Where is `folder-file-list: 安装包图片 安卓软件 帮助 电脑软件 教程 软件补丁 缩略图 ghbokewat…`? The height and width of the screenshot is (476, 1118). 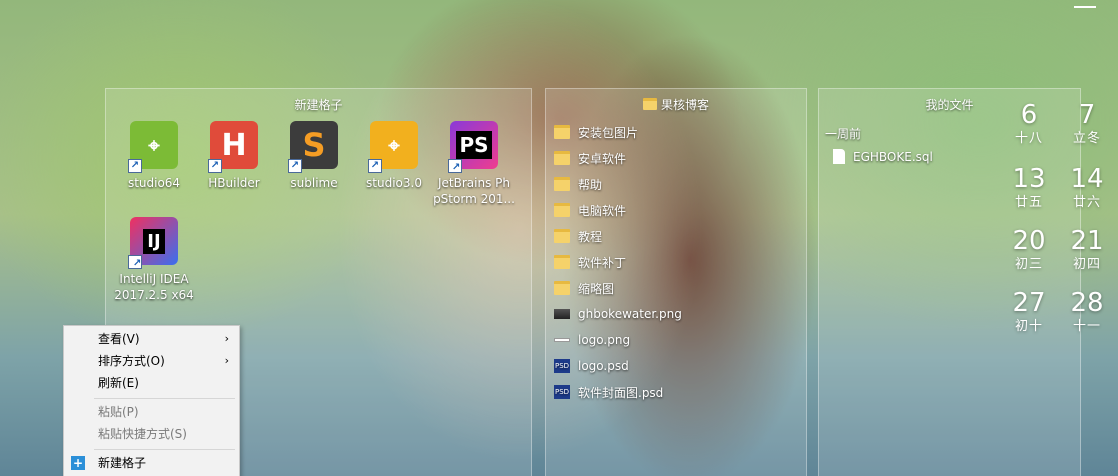 folder-file-list: 安装包图片 安卓软件 帮助 电脑软件 教程 软件补丁 缩略图 ghbokewat… is located at coordinates (676, 262).